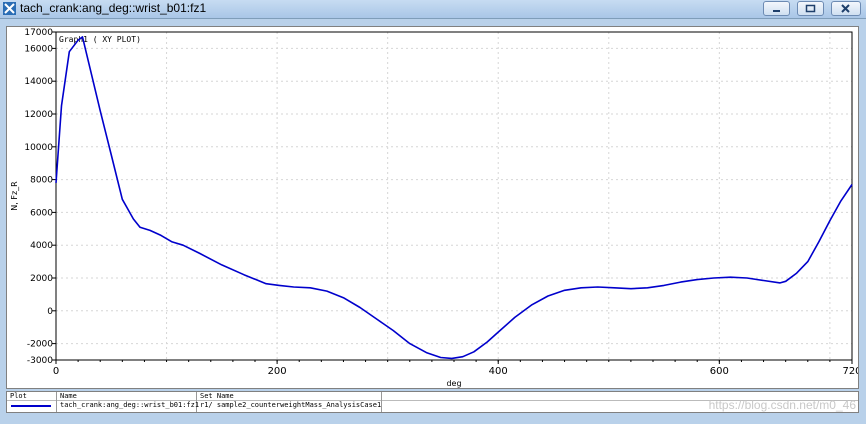 The width and height of the screenshot is (866, 424). I want to click on y-tick-label: 17000, so click(38, 33).